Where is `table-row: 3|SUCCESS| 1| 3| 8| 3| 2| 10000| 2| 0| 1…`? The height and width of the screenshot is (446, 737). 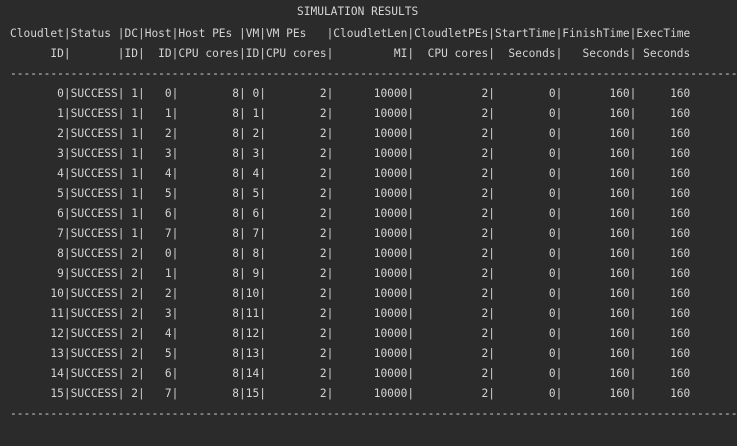 table-row: 3|SUCCESS| 1| 3| 8| 3| 2| 10000| 2| 0| 1… is located at coordinates (350, 153).